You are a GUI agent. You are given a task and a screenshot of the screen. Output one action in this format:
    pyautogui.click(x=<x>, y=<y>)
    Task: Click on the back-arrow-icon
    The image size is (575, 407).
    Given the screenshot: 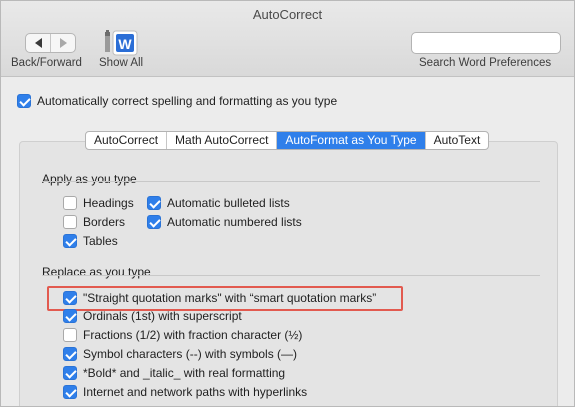 What is the action you would take?
    pyautogui.click(x=38, y=43)
    